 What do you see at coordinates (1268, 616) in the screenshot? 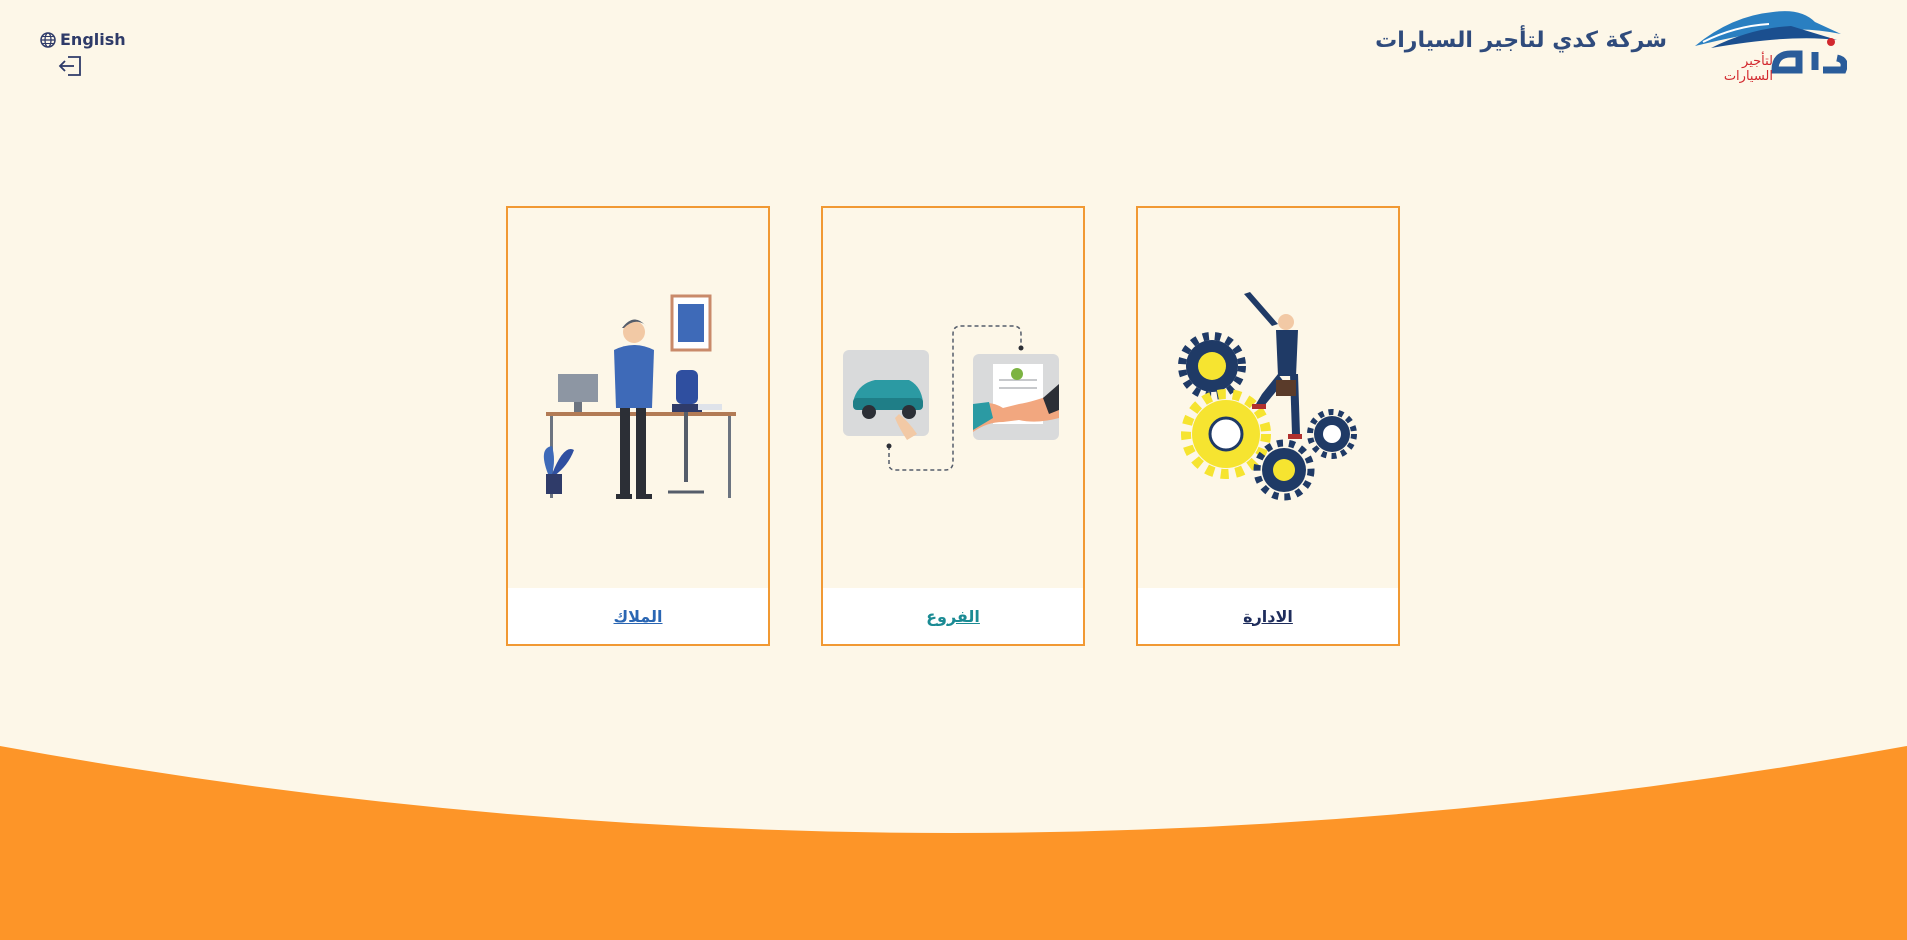
I see `administration-label: الادارة` at bounding box center [1268, 616].